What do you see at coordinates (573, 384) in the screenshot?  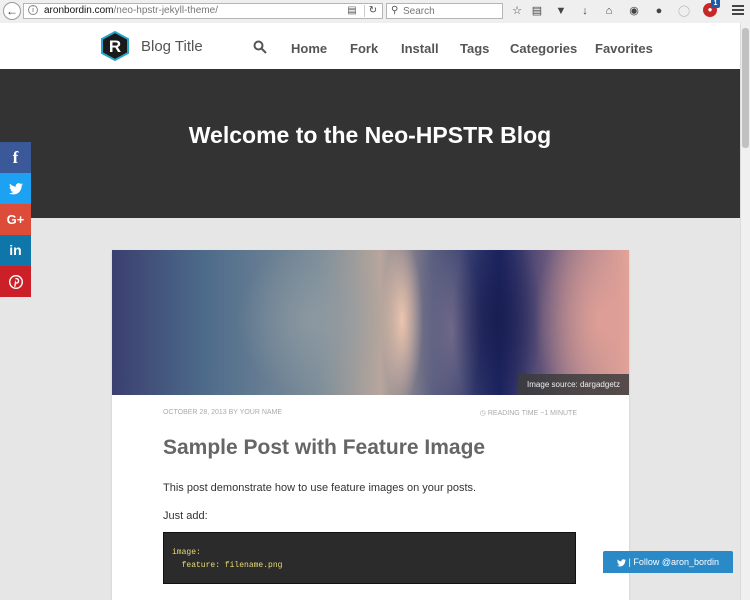 I see `image-credit: Image source: dargadgetz` at bounding box center [573, 384].